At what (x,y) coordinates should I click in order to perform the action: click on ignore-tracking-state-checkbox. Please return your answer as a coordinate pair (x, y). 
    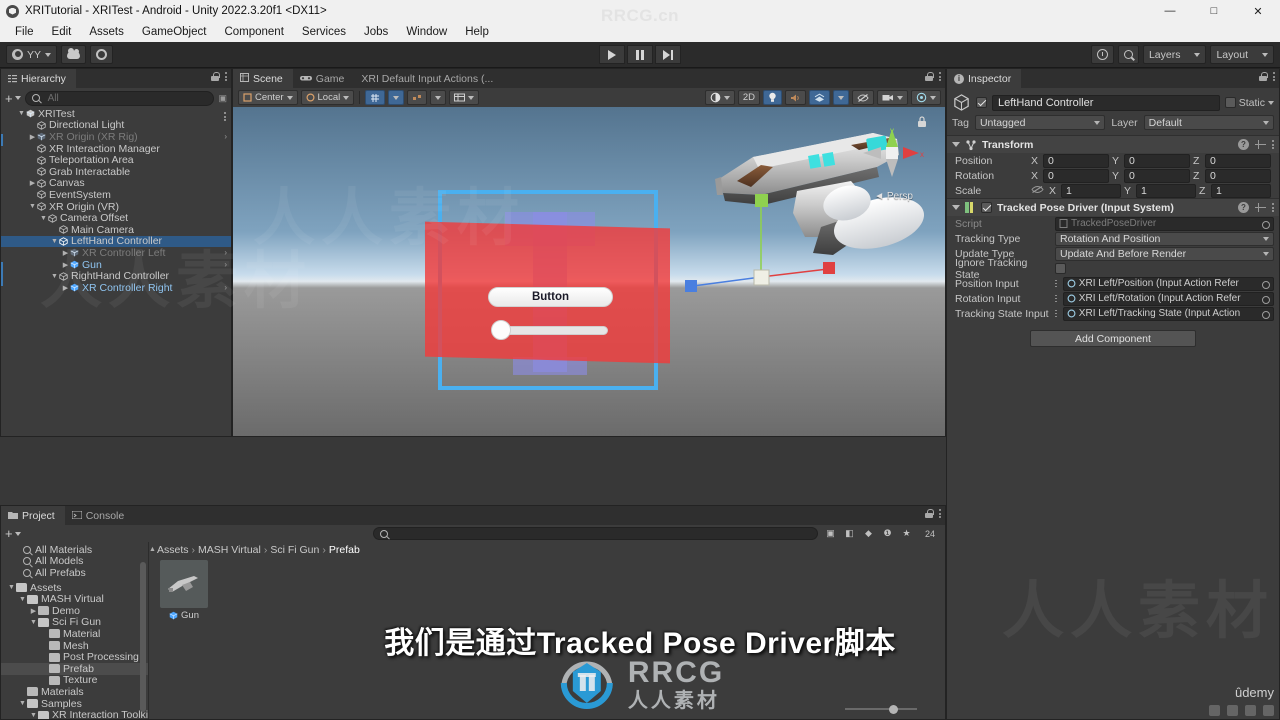
    Looking at the image, I should click on (1060, 268).